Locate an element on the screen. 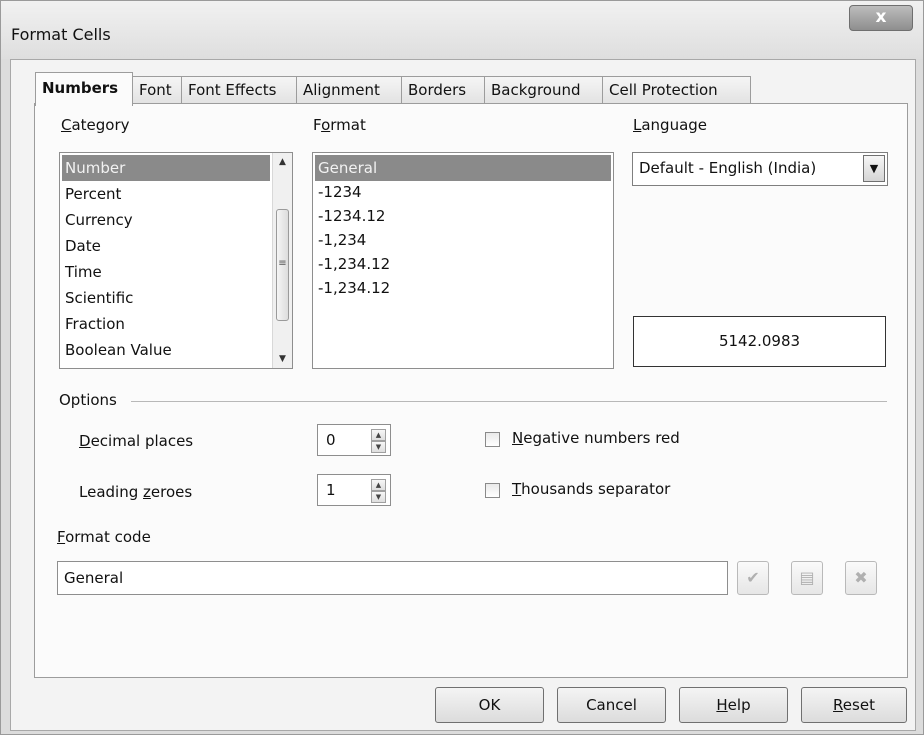  delete-format-button: ✖ is located at coordinates (861, 578).